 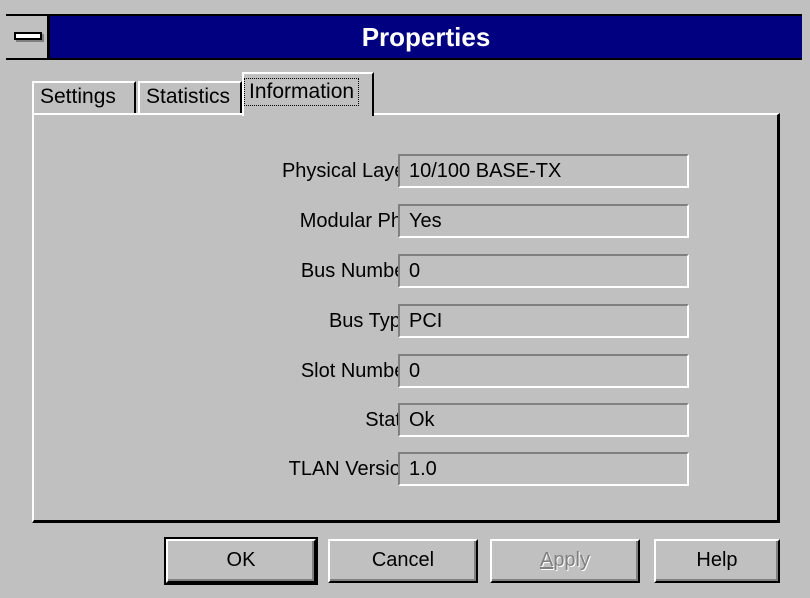 What do you see at coordinates (572, 560) in the screenshot?
I see `apply-label-rest: pply` at bounding box center [572, 560].